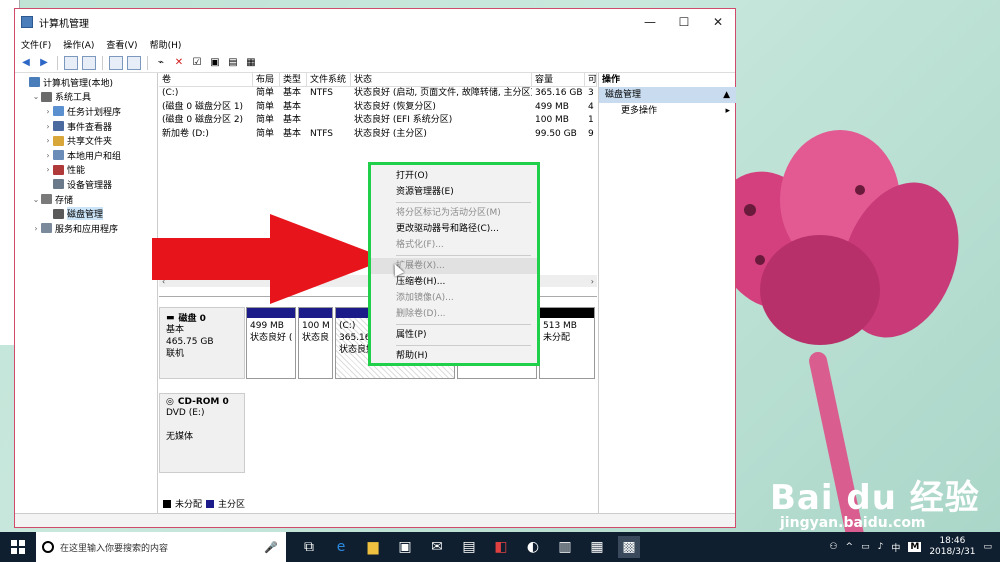 Image resolution: width=1000 pixels, height=562 pixels. I want to click on column-free: 可, so click(591, 79).